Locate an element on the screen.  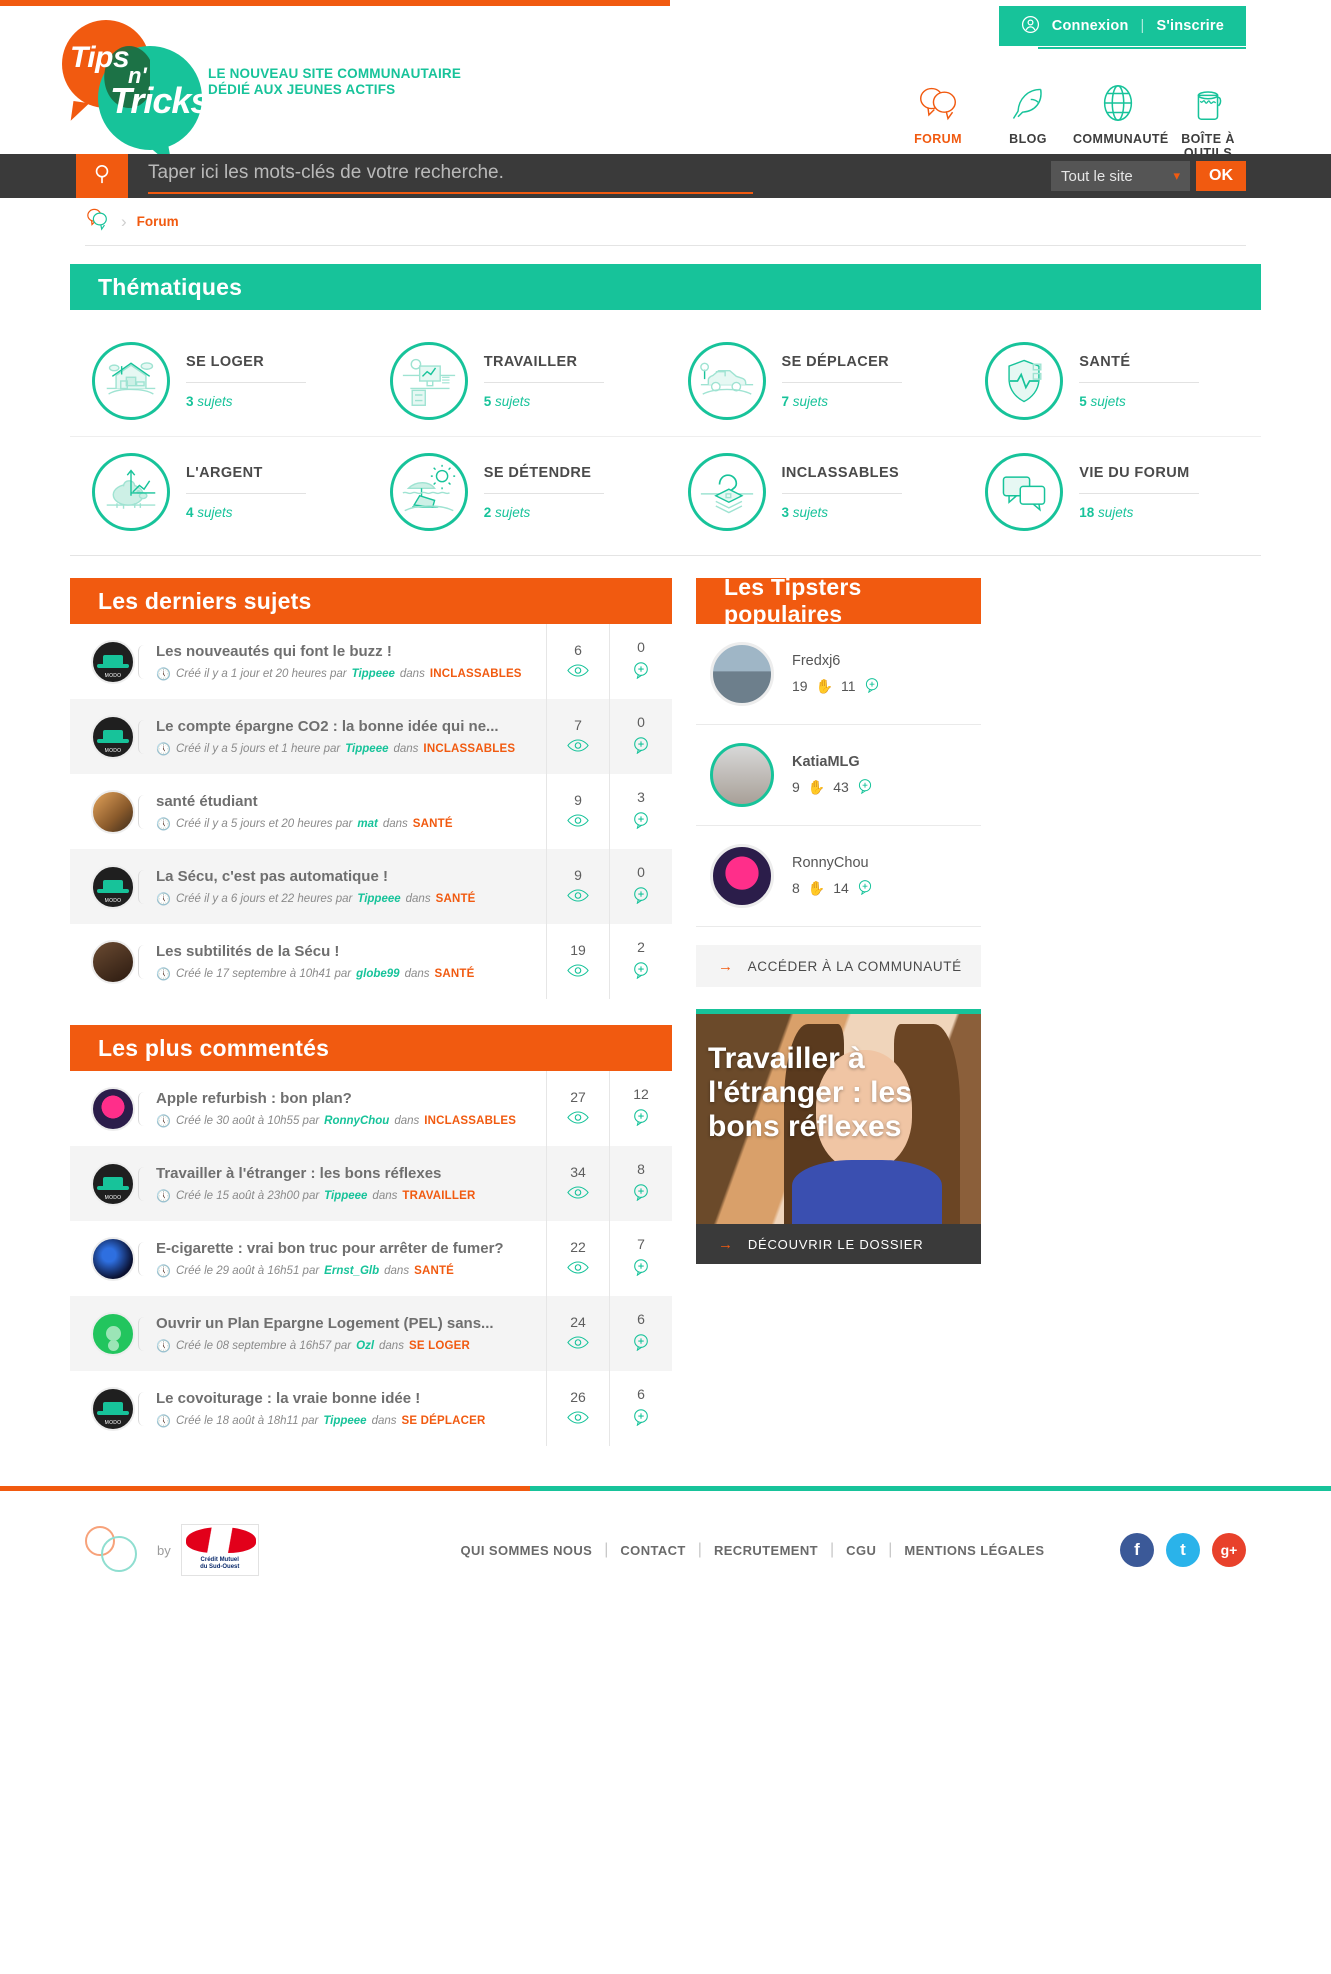
theme-item-se-loger: SE LOGER 3 sujets is located at coordinates (219, 381).